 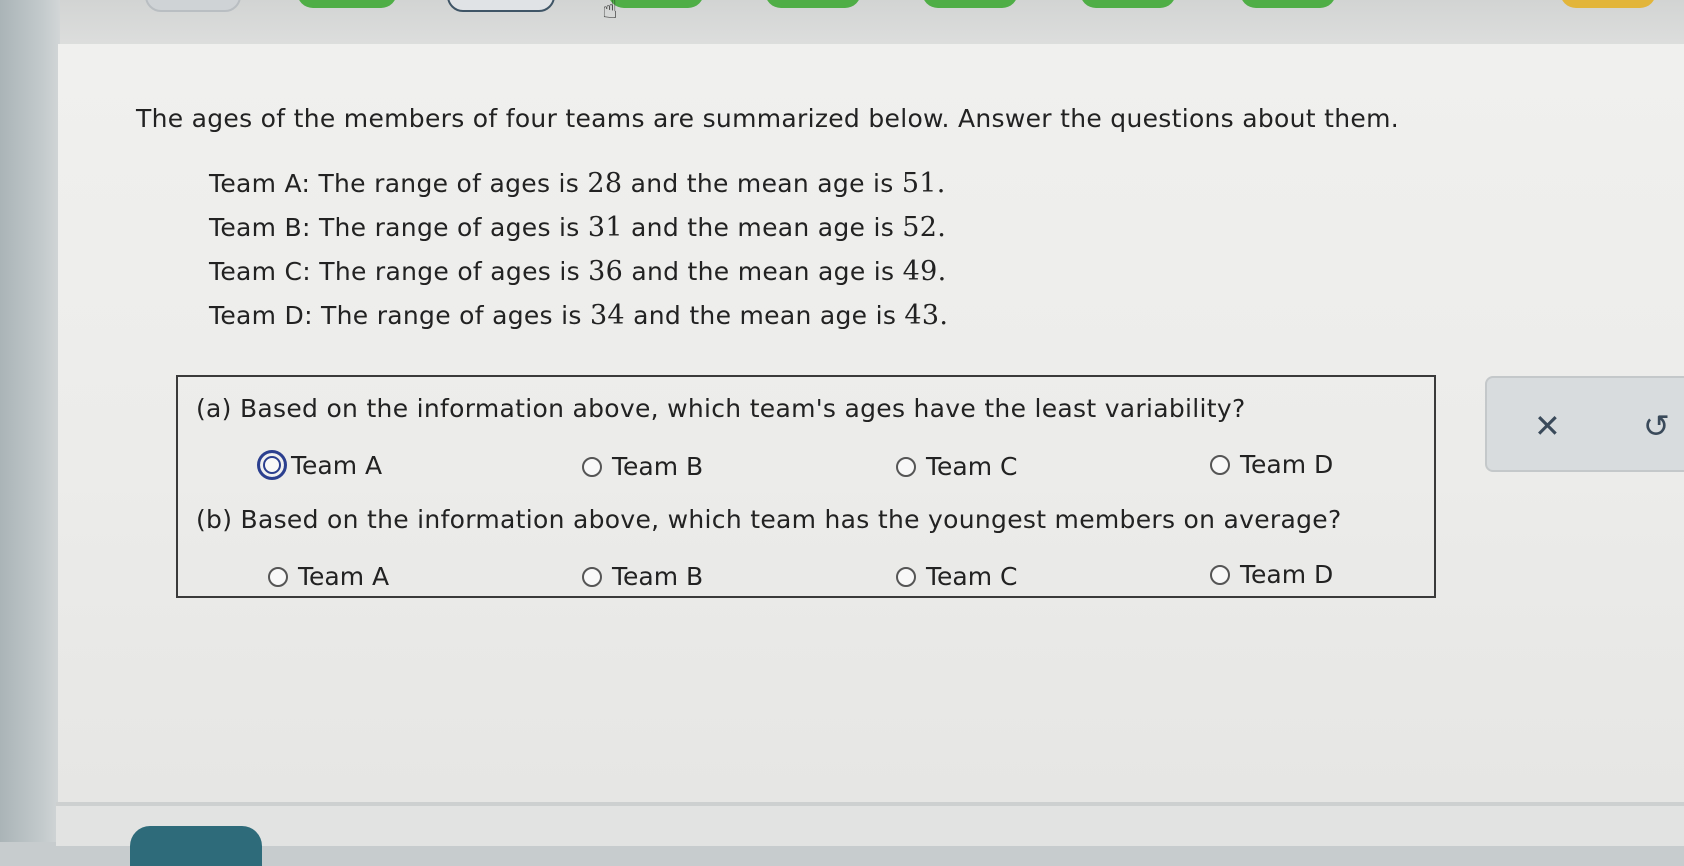 What do you see at coordinates (610, 12) in the screenshot?
I see `hand-cursor-icon: ☝` at bounding box center [610, 12].